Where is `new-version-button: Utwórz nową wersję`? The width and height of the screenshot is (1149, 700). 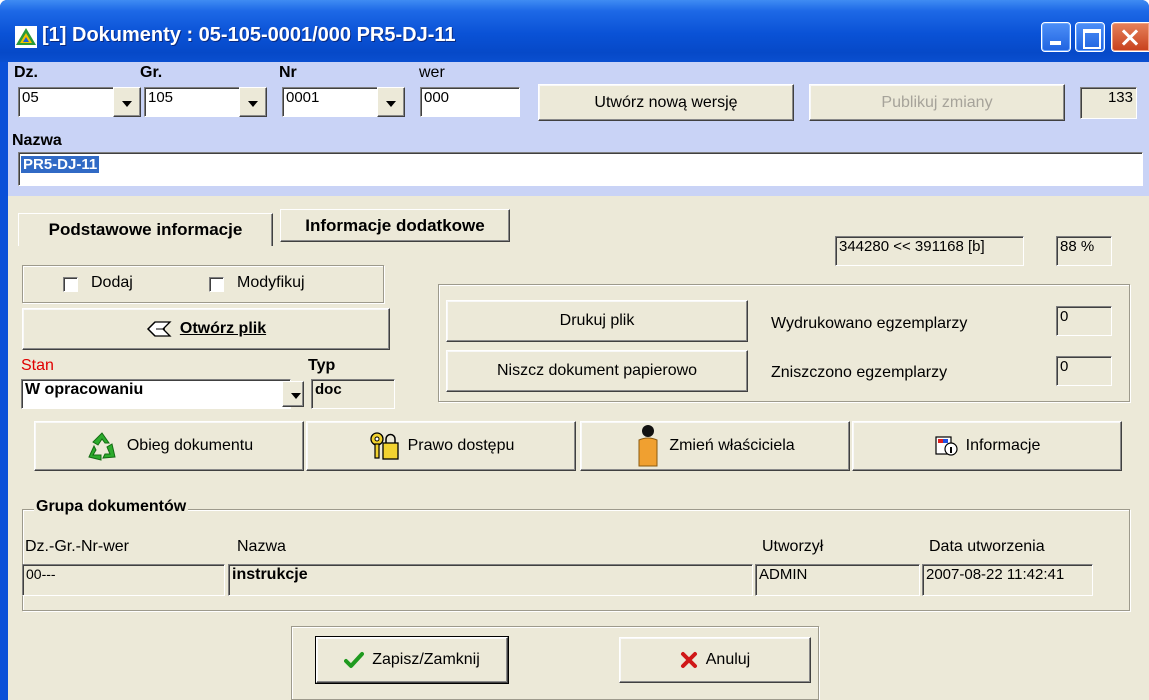 new-version-button: Utwórz nową wersję is located at coordinates (666, 102).